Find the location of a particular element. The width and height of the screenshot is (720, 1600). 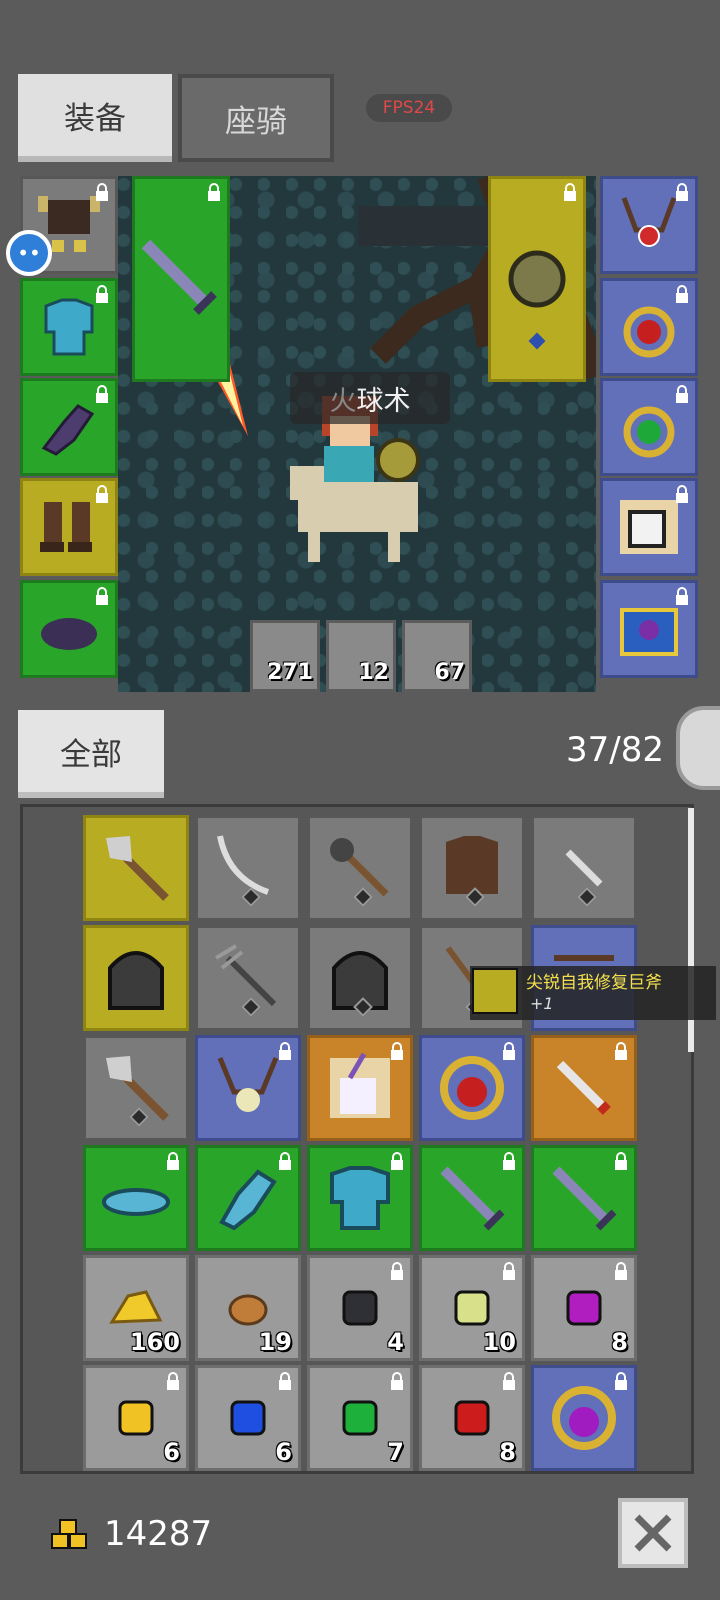

item-count: 4 is located at coordinates (395, 1342).